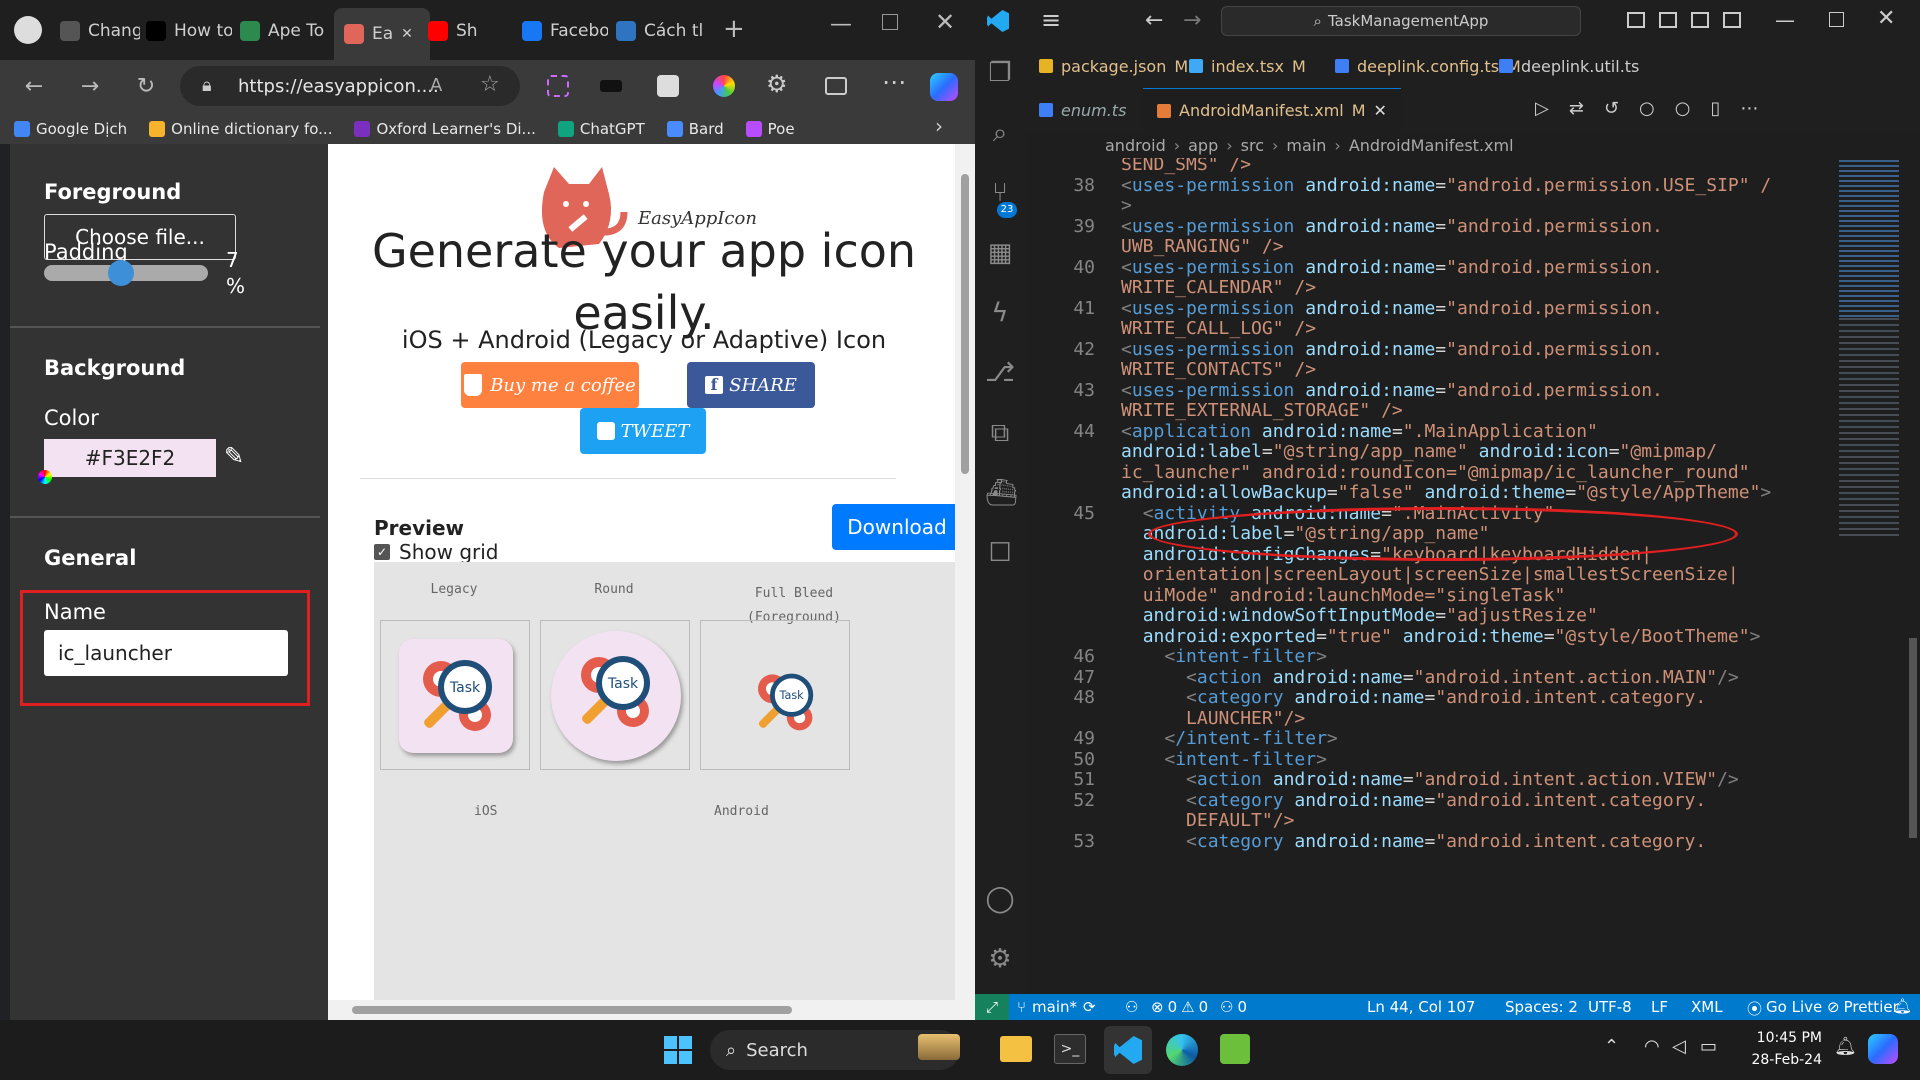  Describe the element at coordinates (1542, 108) in the screenshot. I see `run-icon: ▷` at that location.